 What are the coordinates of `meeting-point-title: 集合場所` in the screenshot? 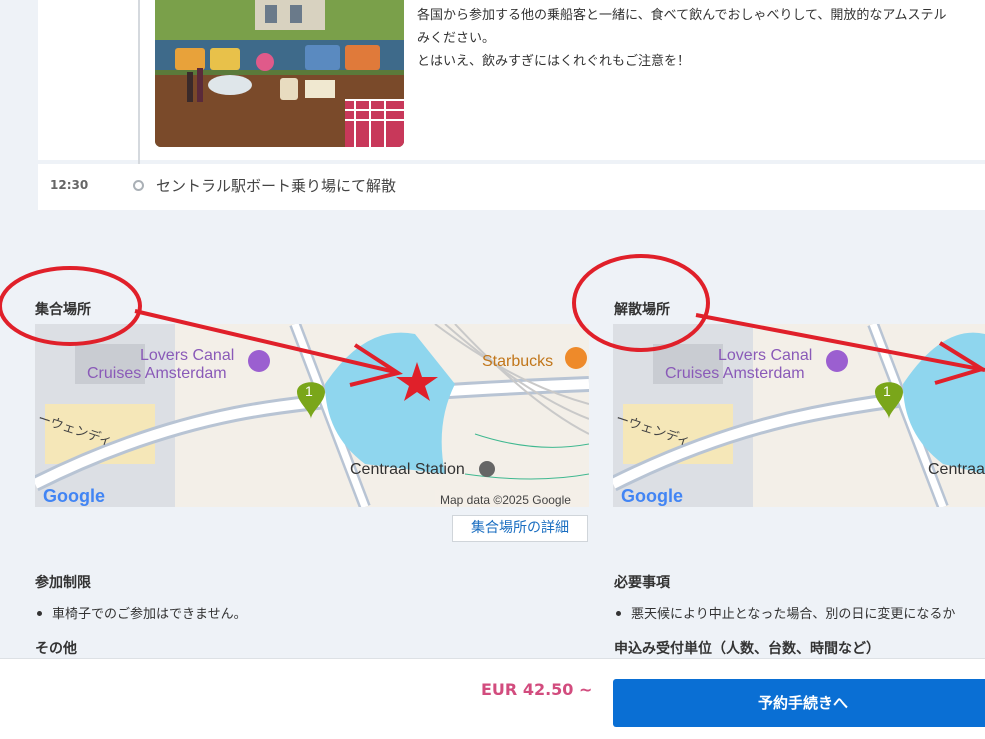 It's located at (63, 310).